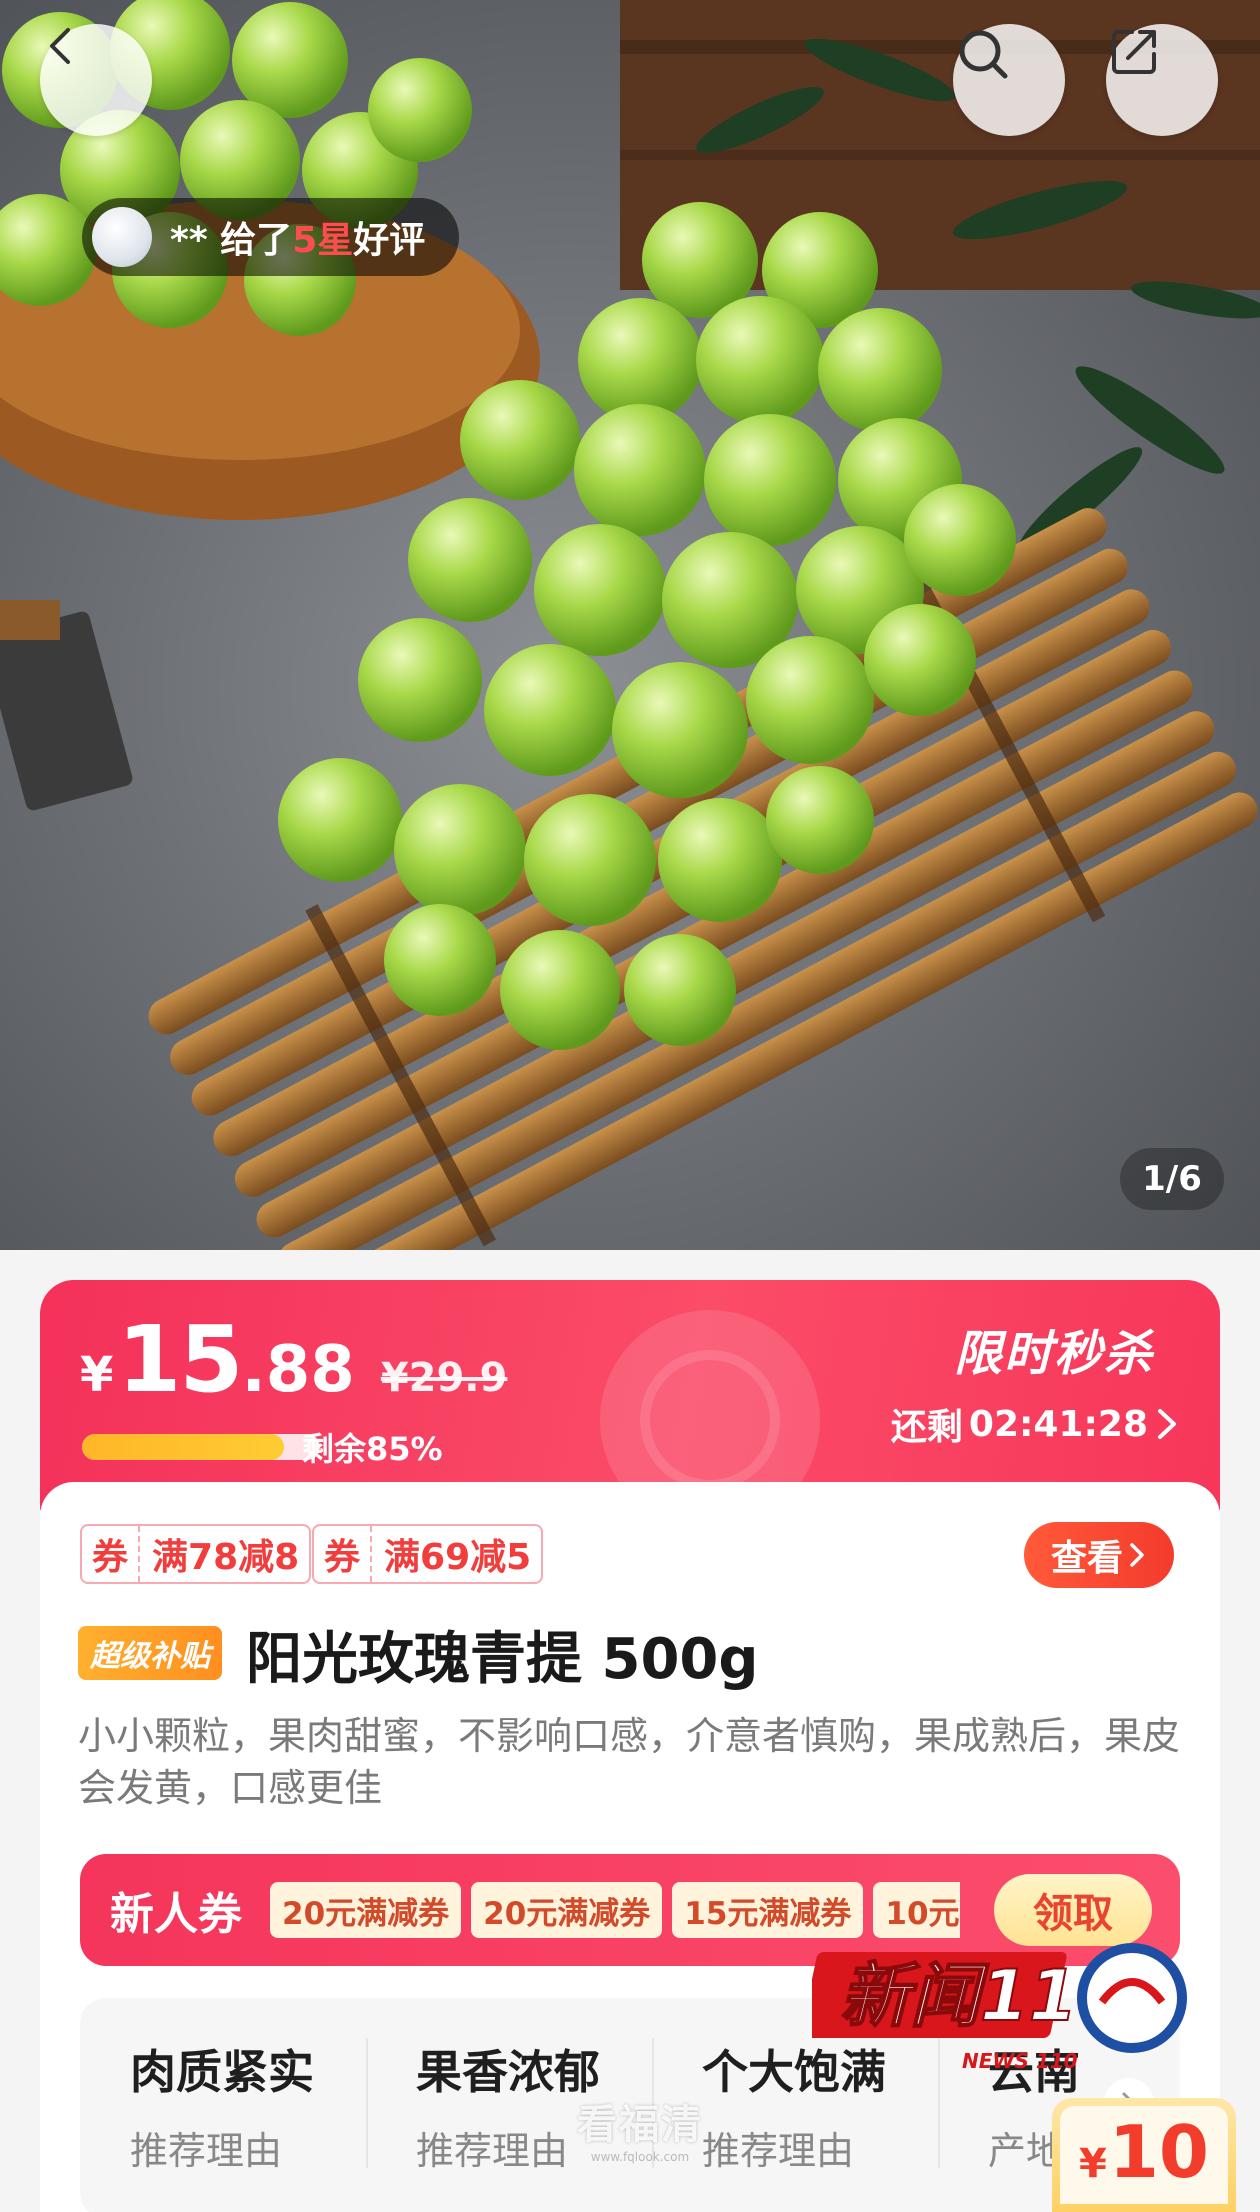 The width and height of the screenshot is (1260, 2212). Describe the element at coordinates (768, 1910) in the screenshot. I see `newbie-coupon-chip: 15元满减券` at that location.